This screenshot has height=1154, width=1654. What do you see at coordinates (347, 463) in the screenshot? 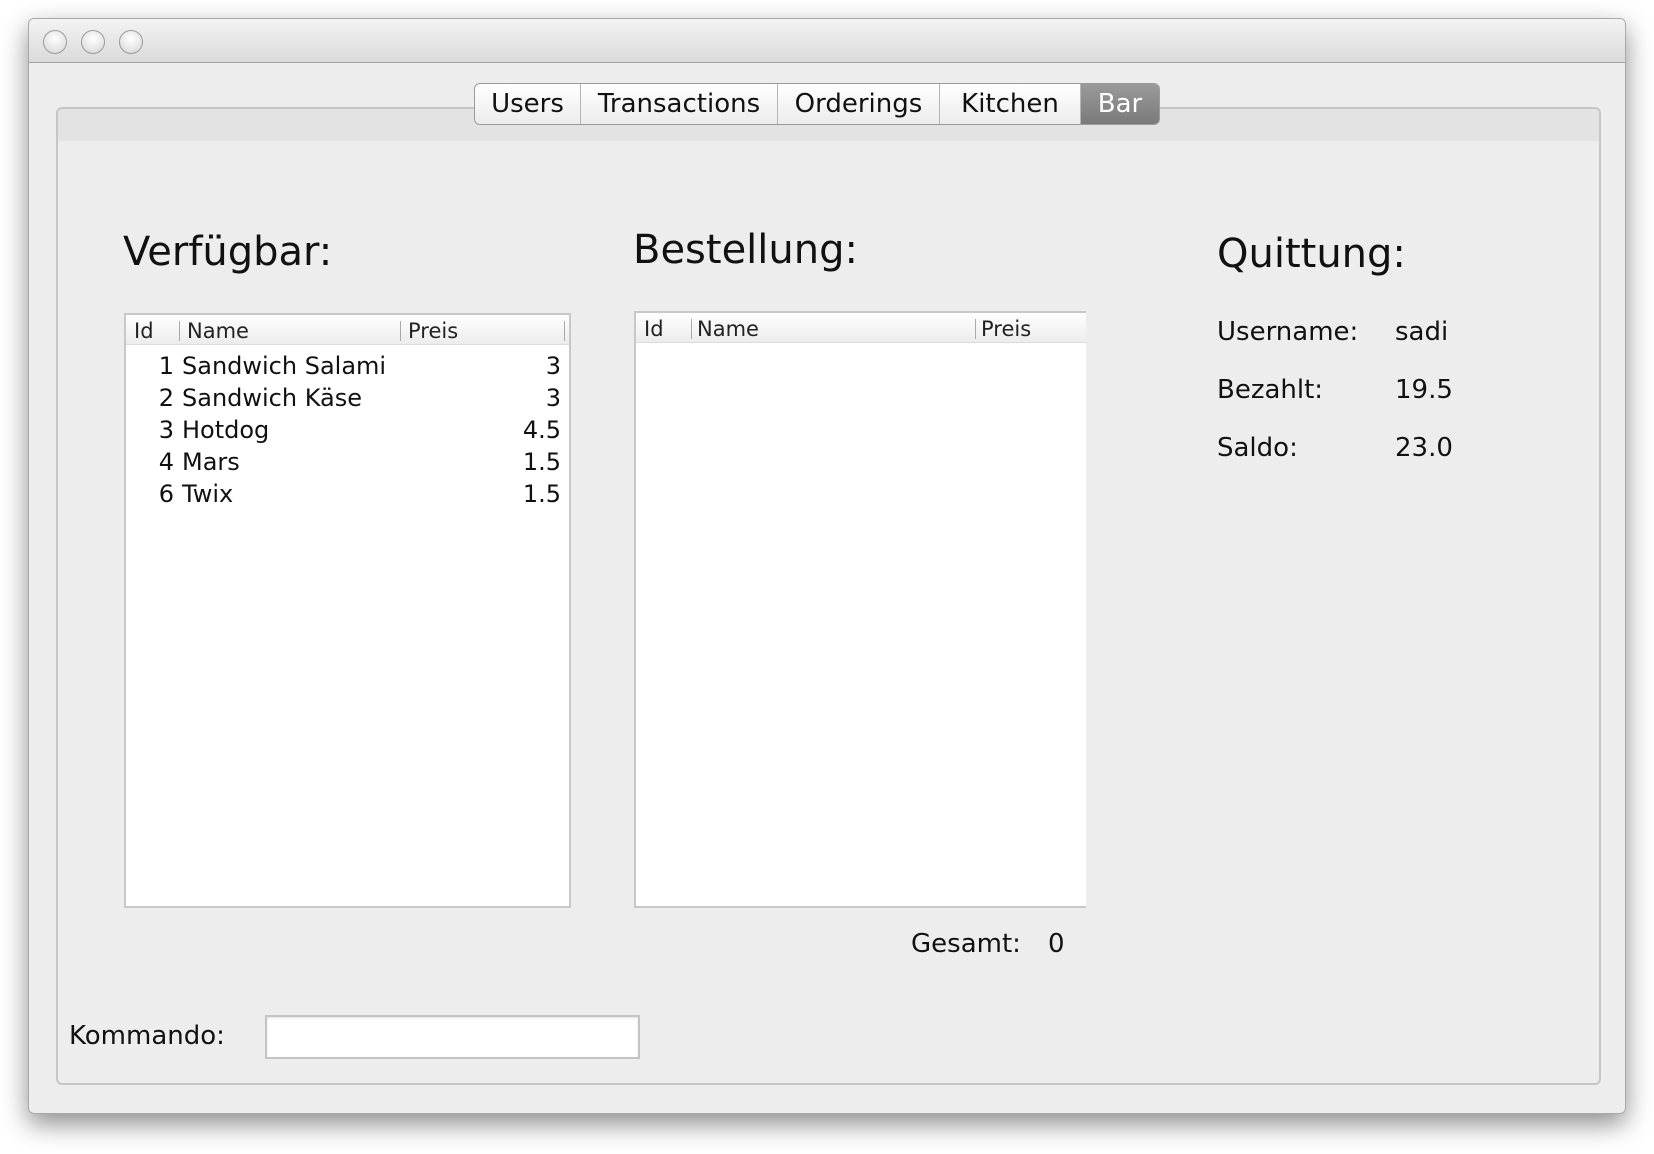
I see `table-row: 4 Mars 1.5` at bounding box center [347, 463].